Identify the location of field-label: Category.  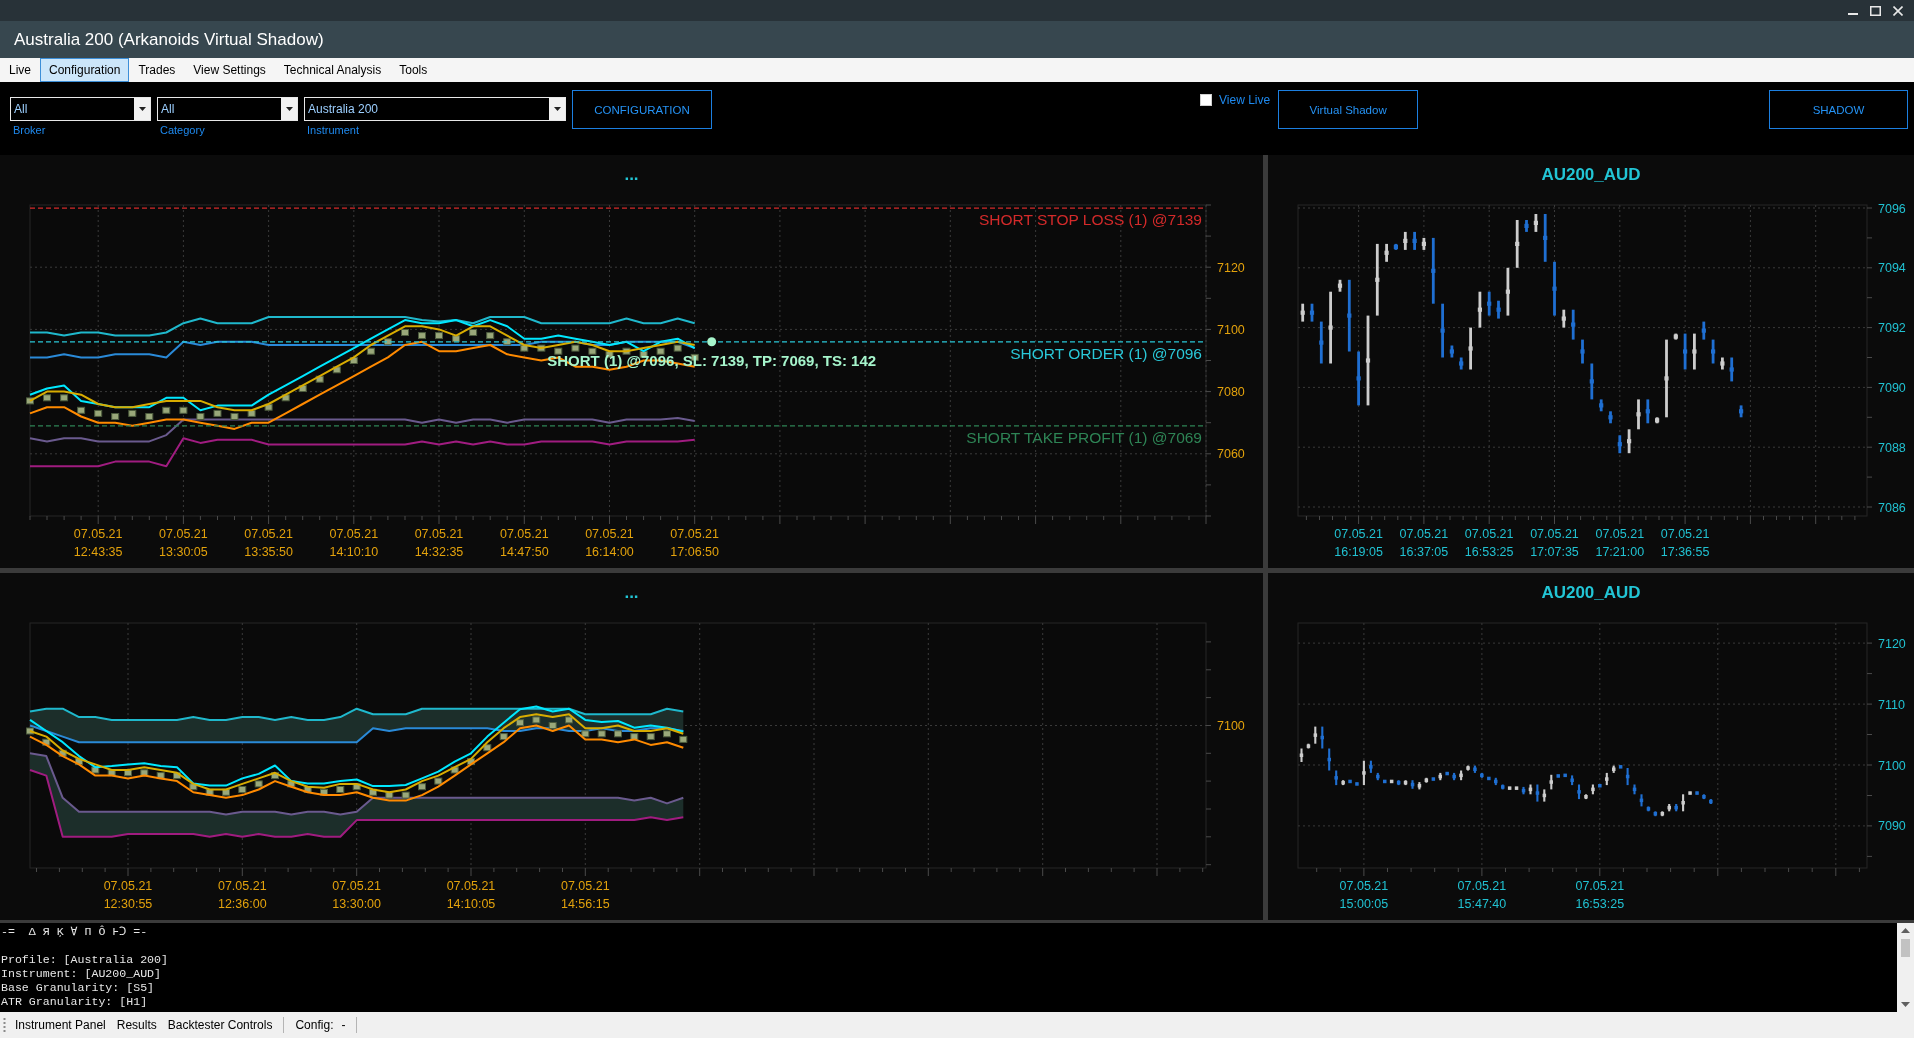
(182, 130).